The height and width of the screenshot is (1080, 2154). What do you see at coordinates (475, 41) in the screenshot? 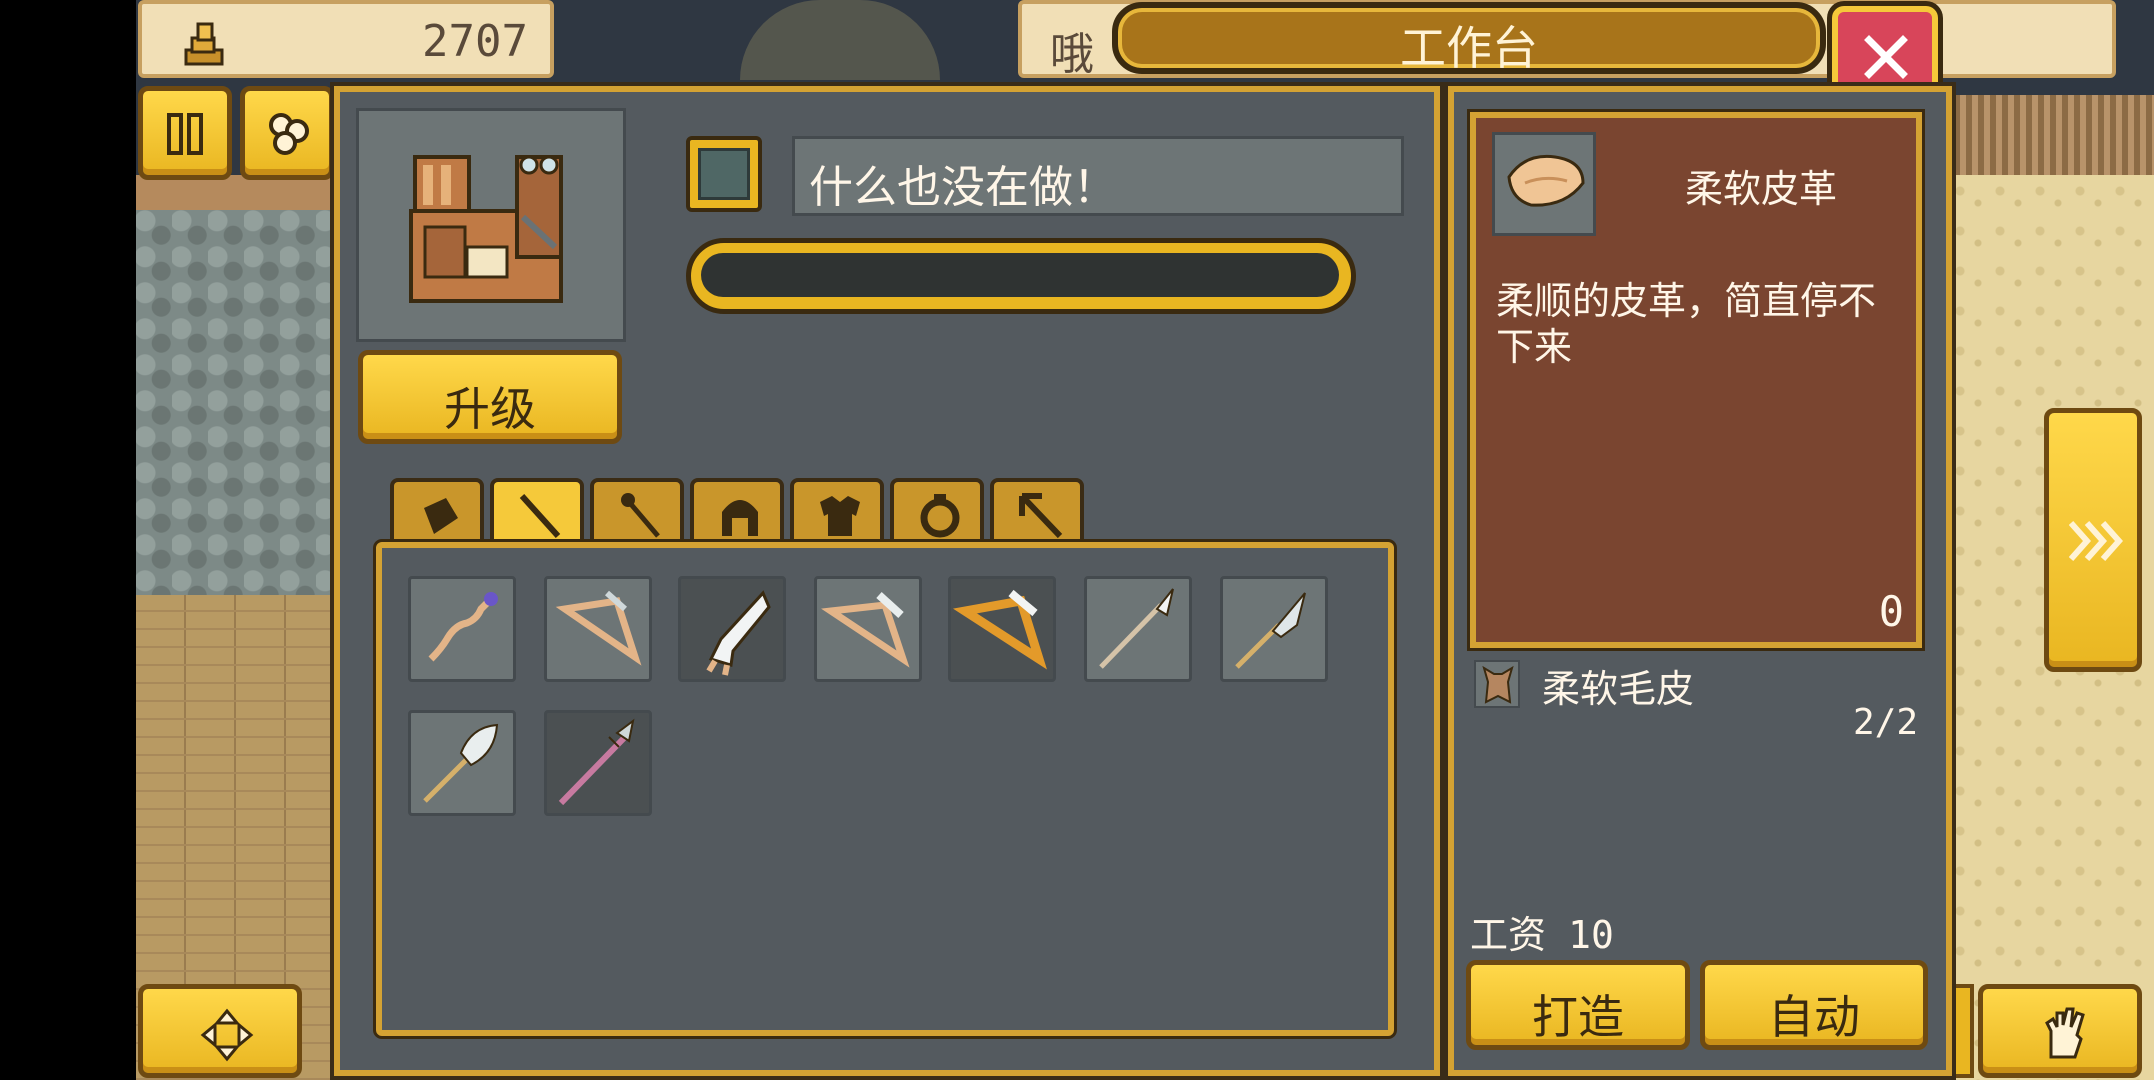
I see `coin-count: 2707` at bounding box center [475, 41].